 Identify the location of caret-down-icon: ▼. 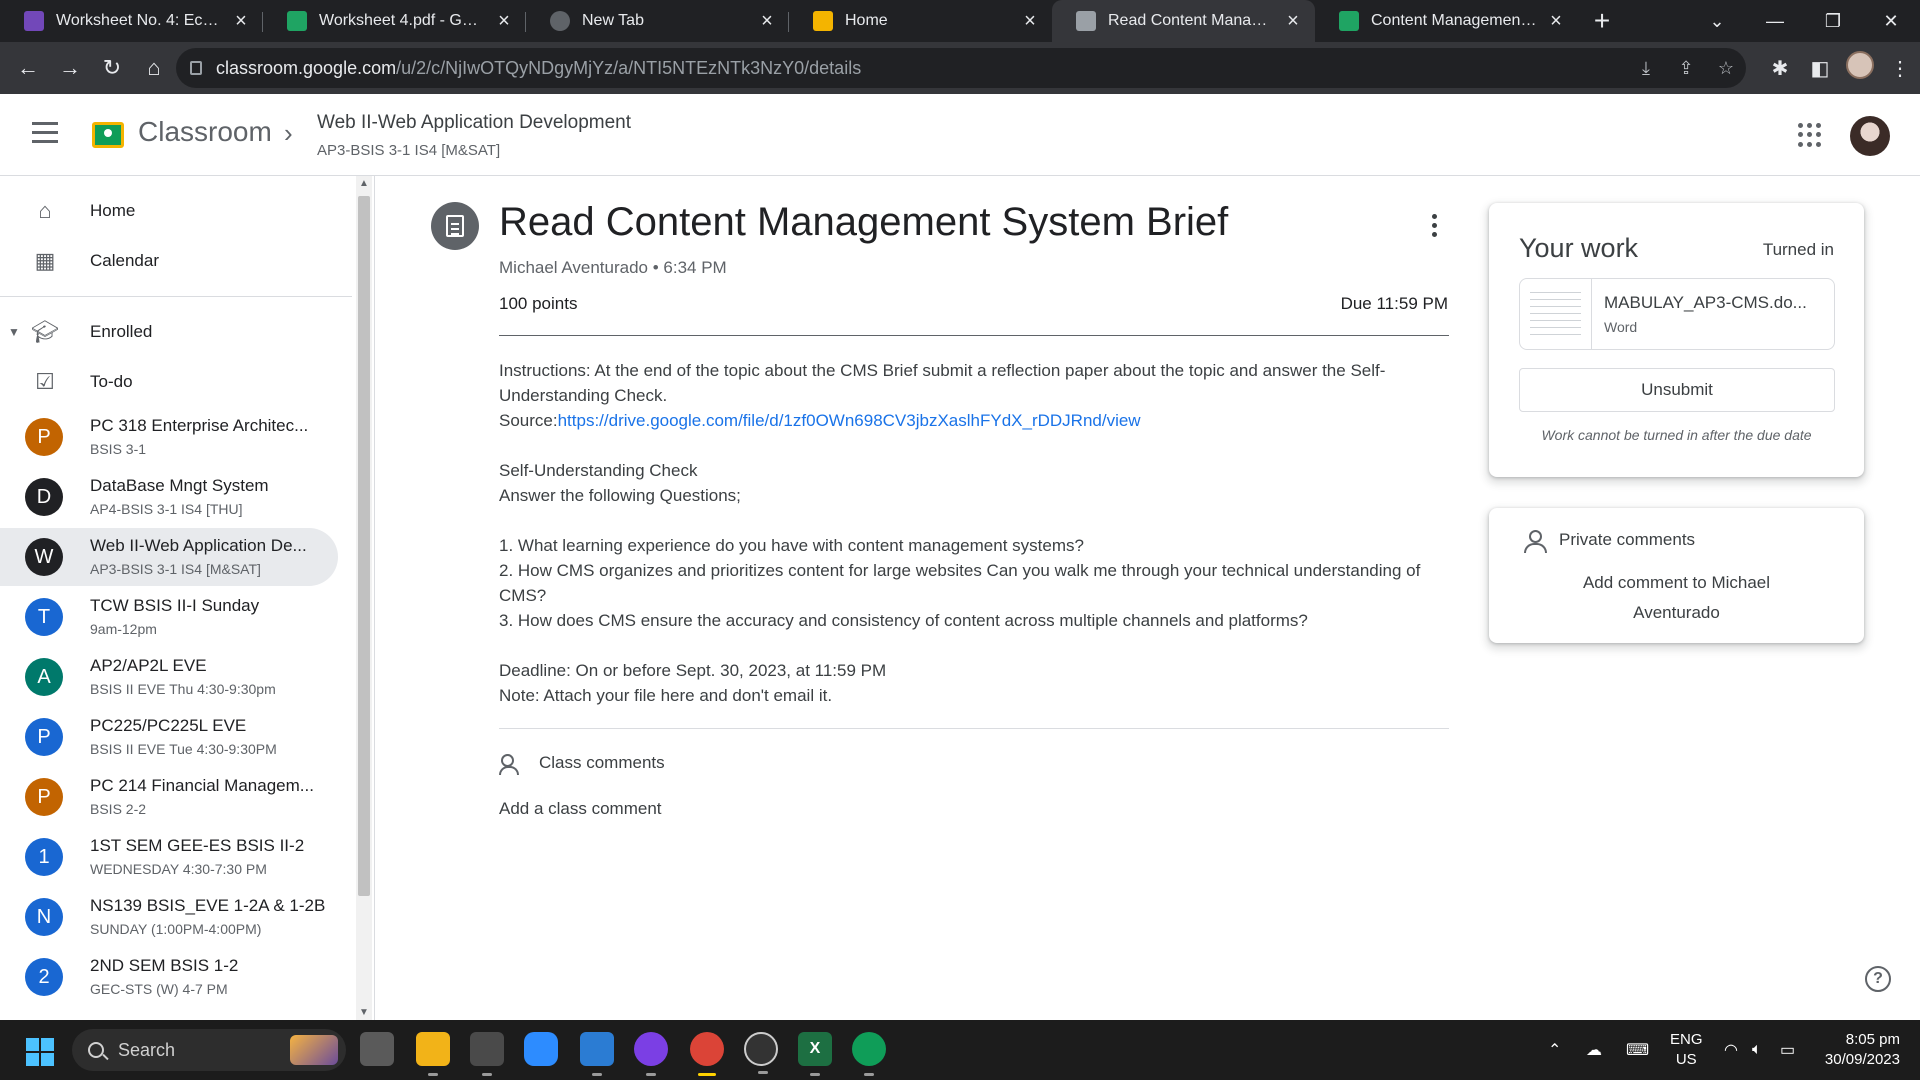
(14, 332).